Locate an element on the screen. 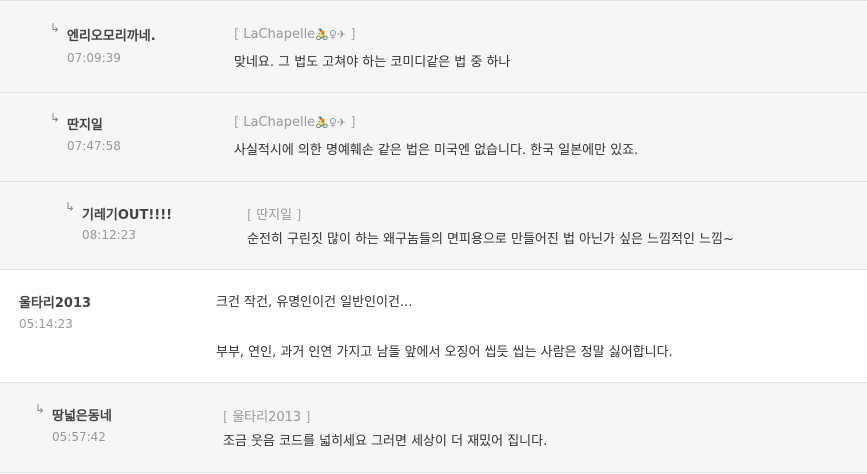  comment-author: 딴지일 is located at coordinates (85, 123).